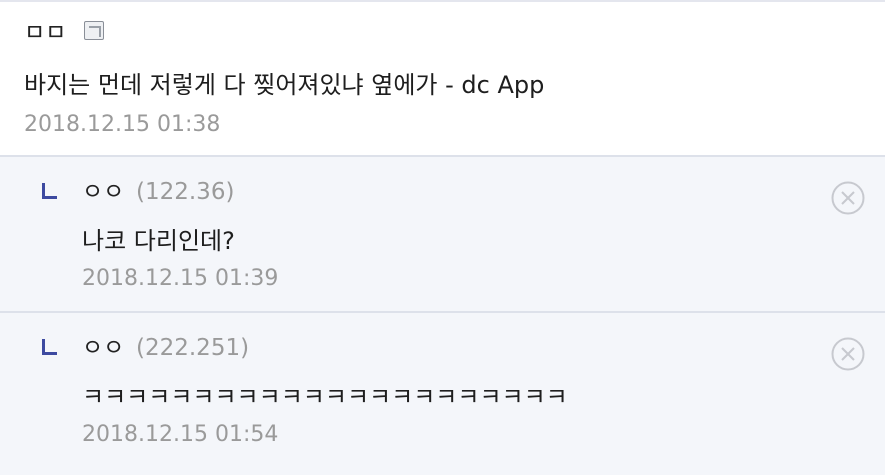 This screenshot has height=475, width=885. Describe the element at coordinates (193, 348) in the screenshot. I see `reply-ip: (222.251)` at that location.